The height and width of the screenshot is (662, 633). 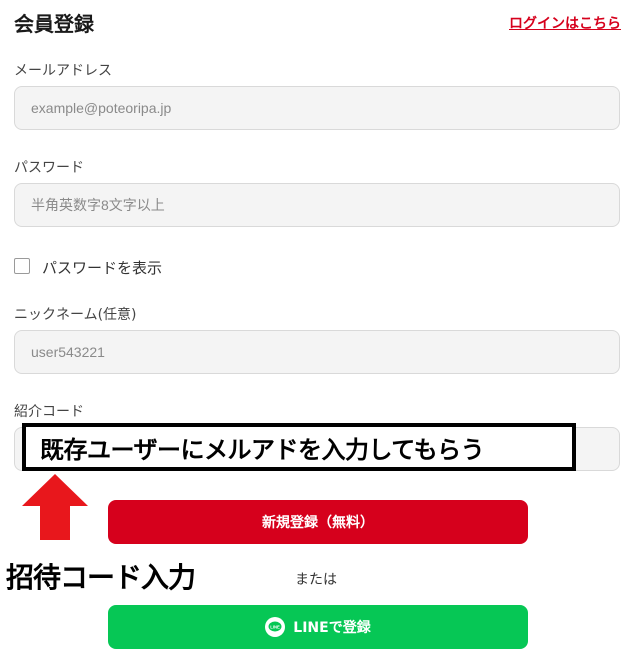 I want to click on referral-code-label: 紹介コード, so click(x=49, y=412).